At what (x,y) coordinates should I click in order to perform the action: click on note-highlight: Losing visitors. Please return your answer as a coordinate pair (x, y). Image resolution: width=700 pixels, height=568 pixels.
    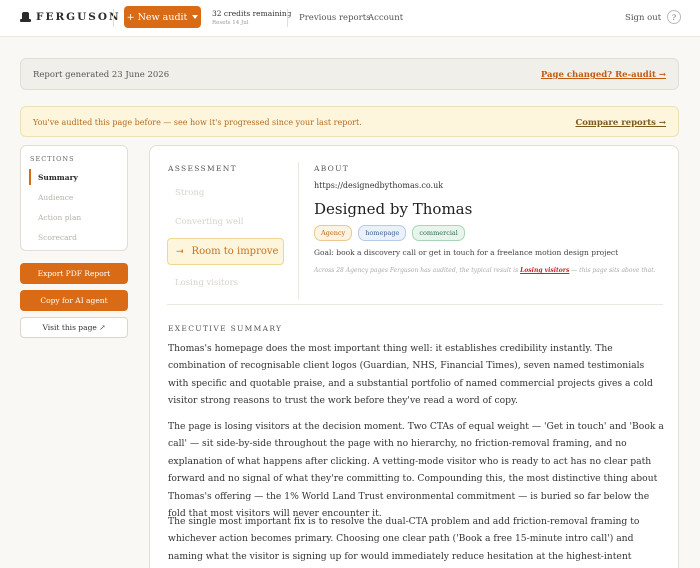
    Looking at the image, I should click on (545, 270).